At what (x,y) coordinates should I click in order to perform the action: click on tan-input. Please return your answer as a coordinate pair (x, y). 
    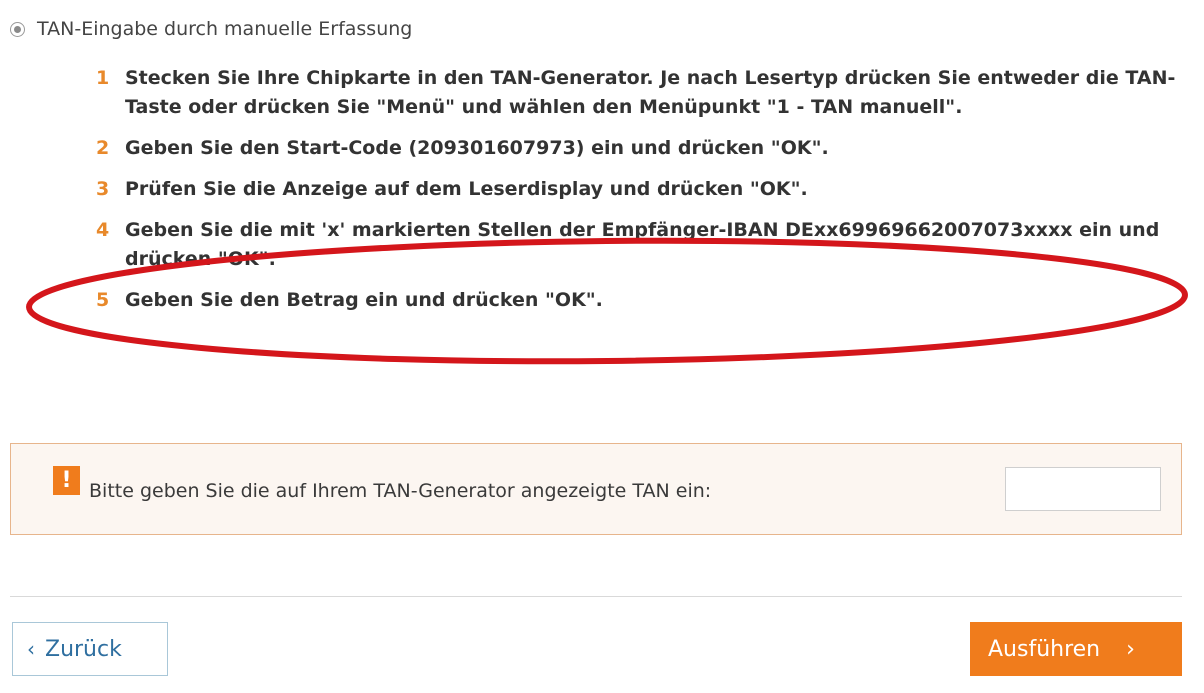
    Looking at the image, I should click on (1083, 489).